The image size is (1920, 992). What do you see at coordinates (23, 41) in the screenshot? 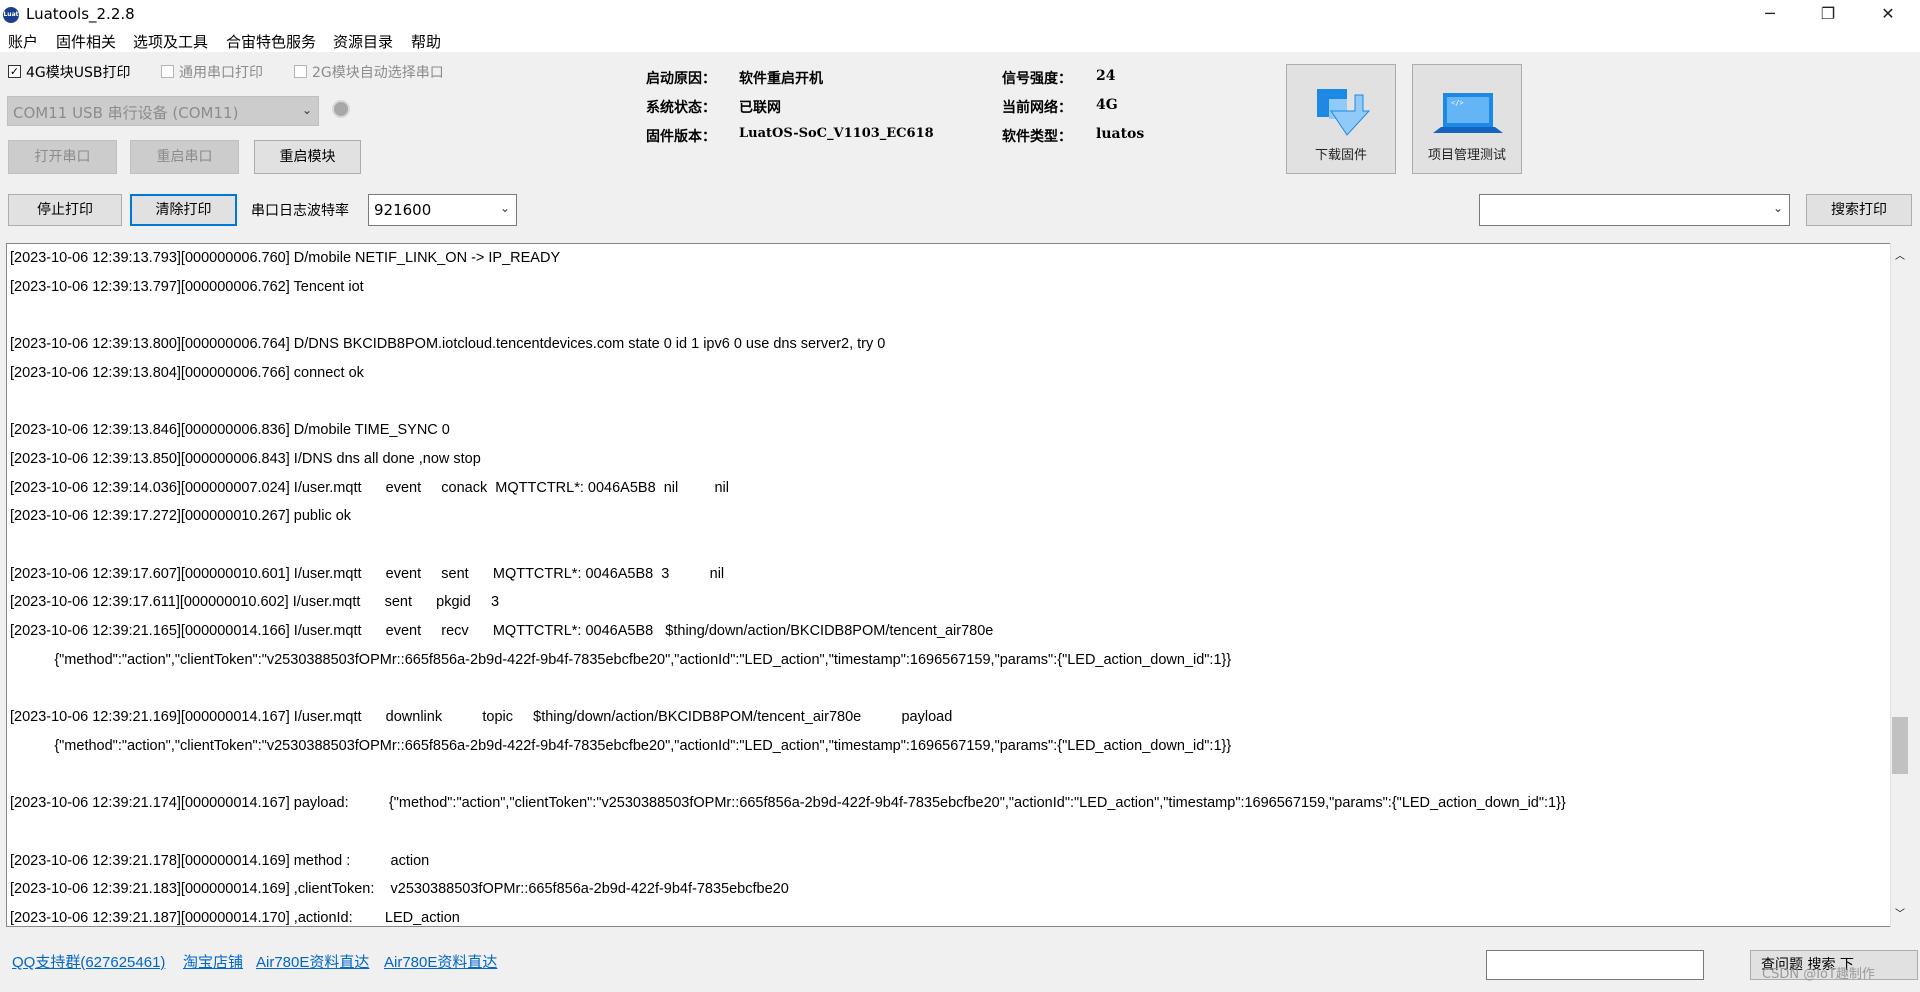
I see `menu-account: 账户` at bounding box center [23, 41].